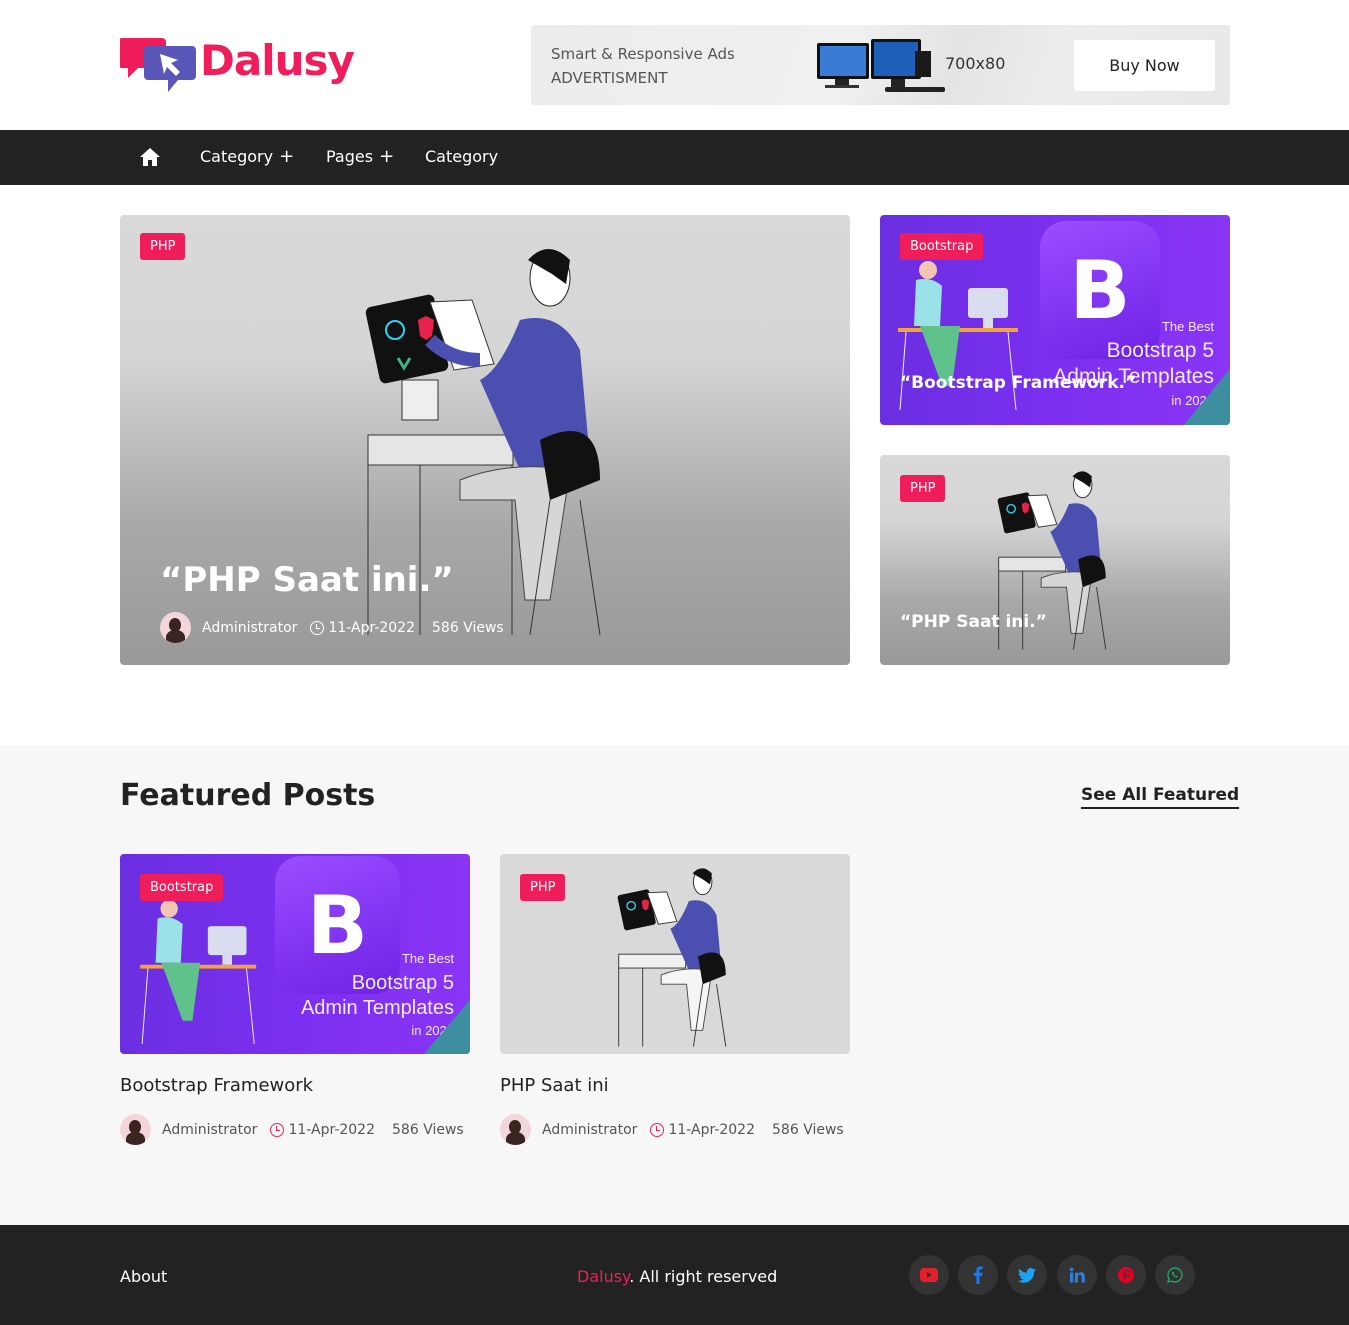 This screenshot has width=1349, height=1325. What do you see at coordinates (1126, 1275) in the screenshot?
I see `pinterest-icon` at bounding box center [1126, 1275].